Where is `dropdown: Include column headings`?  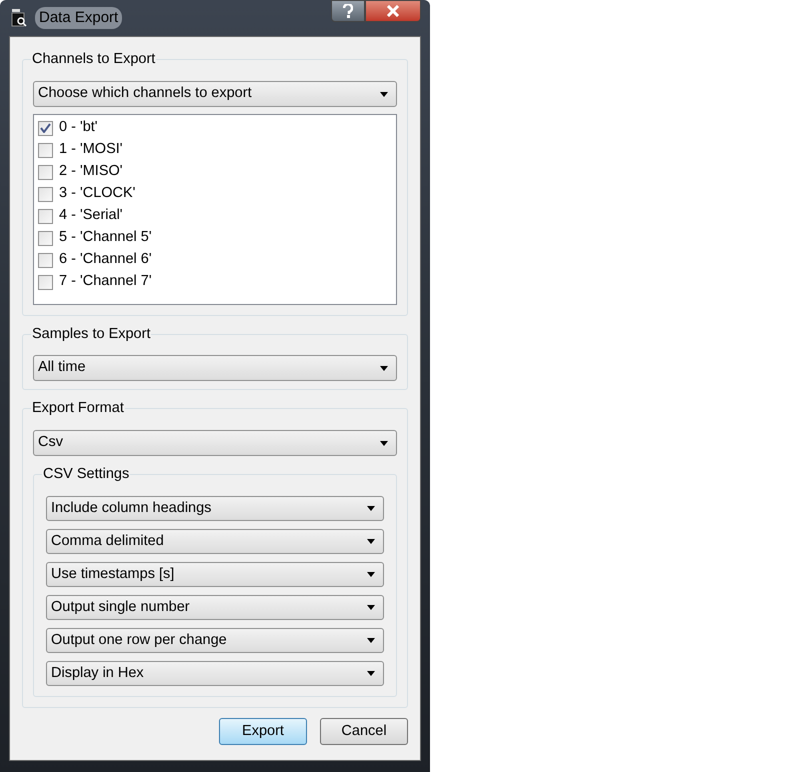
dropdown: Include column headings is located at coordinates (215, 508).